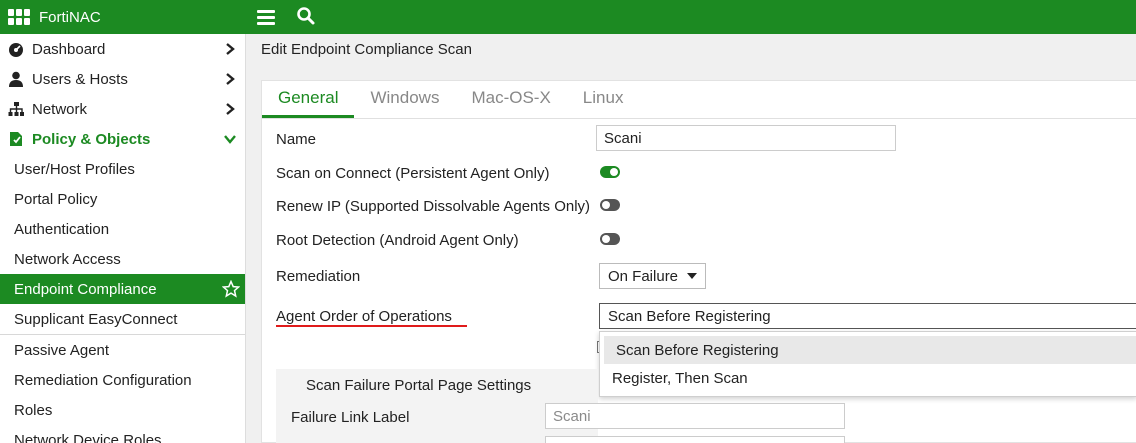  What do you see at coordinates (103, 380) in the screenshot?
I see `sidebar-item-label: Remediation Configuration` at bounding box center [103, 380].